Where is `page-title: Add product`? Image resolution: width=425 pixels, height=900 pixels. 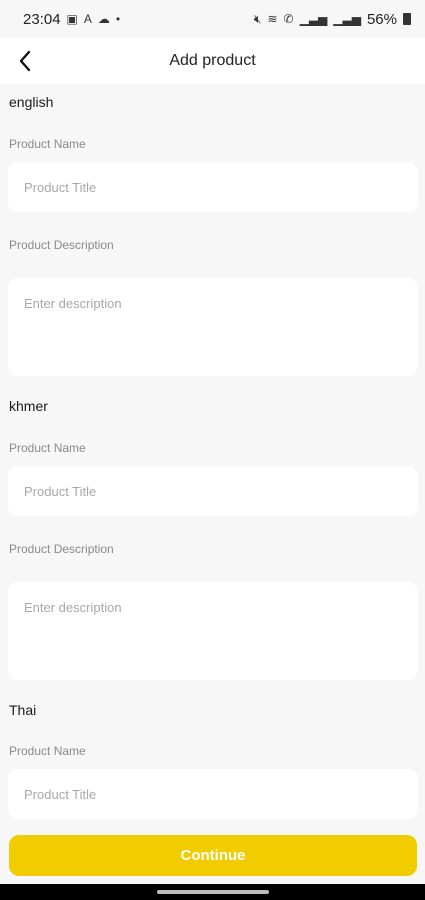
page-title: Add product is located at coordinates (212, 60).